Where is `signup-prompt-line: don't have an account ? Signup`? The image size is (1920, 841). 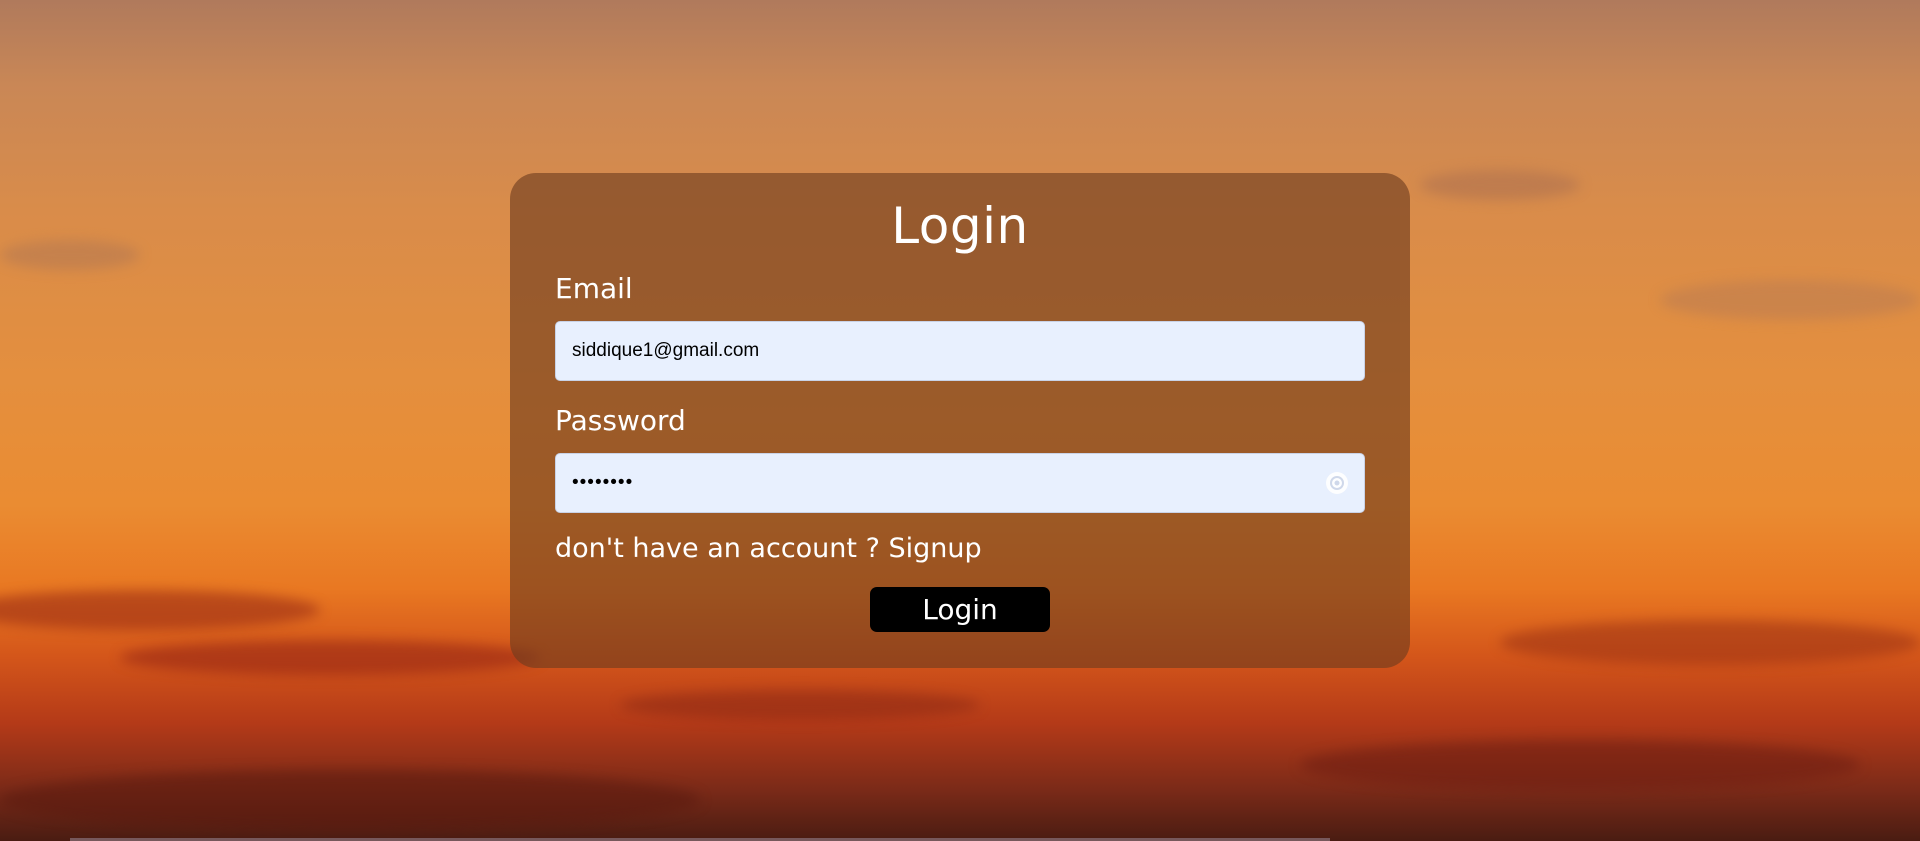 signup-prompt-line: don't have an account ? Signup is located at coordinates (960, 549).